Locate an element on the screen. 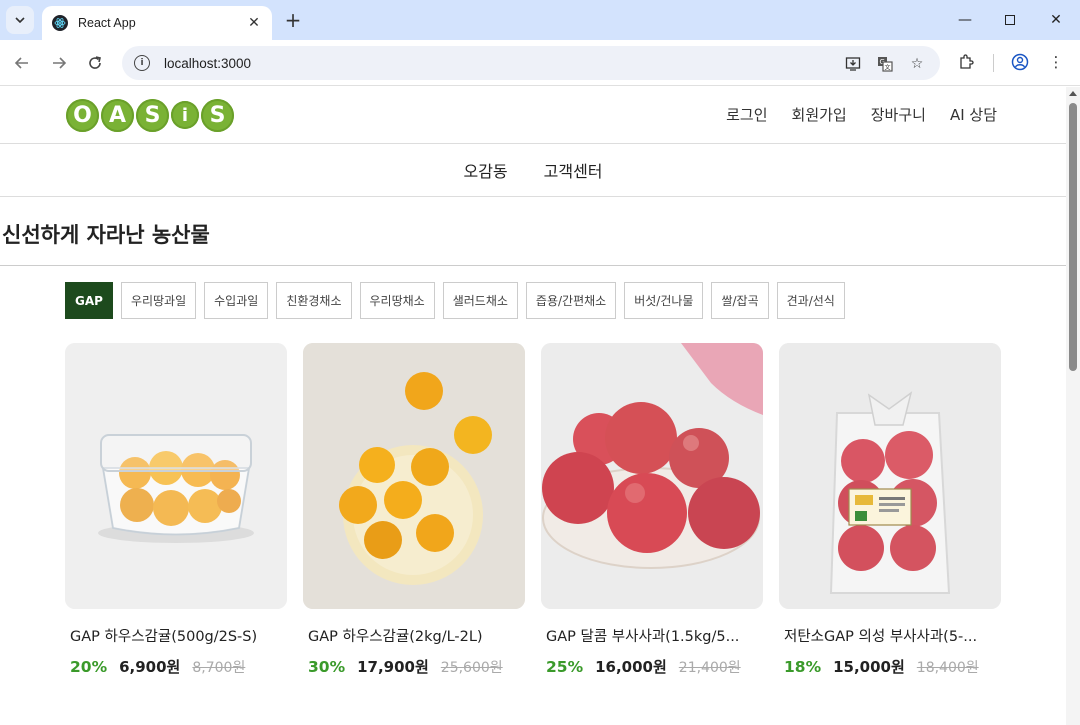  filter-chip: 우리땅채소 is located at coordinates (397, 300).